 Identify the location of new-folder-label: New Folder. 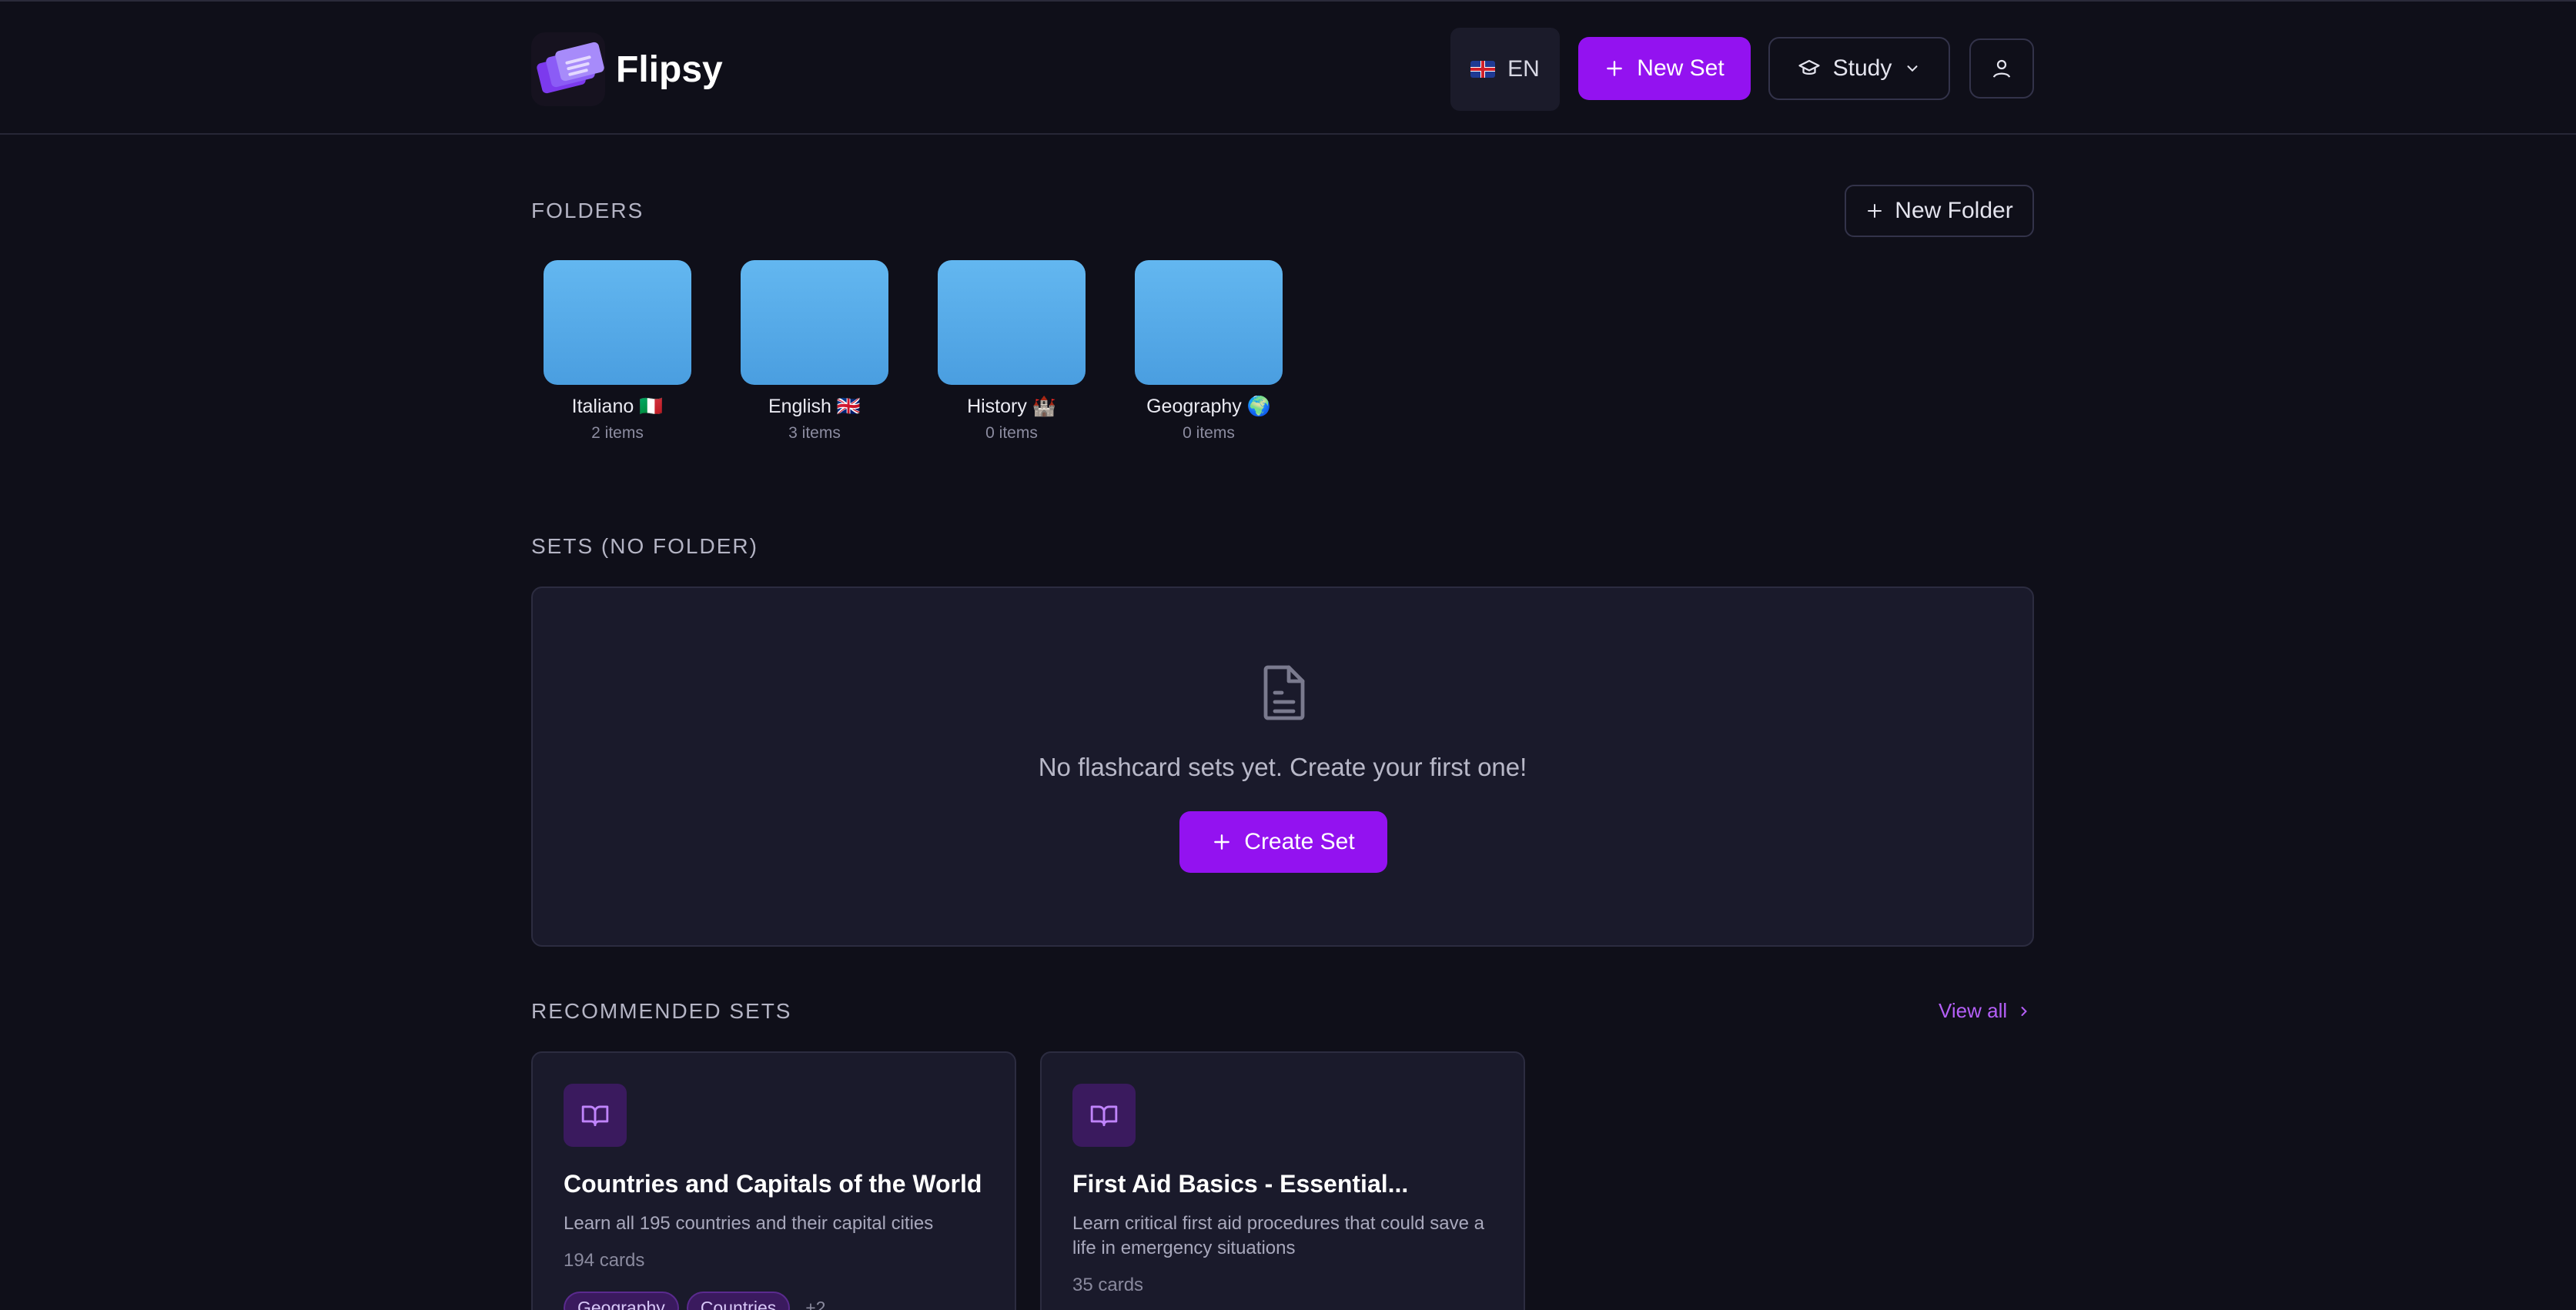
(1954, 210).